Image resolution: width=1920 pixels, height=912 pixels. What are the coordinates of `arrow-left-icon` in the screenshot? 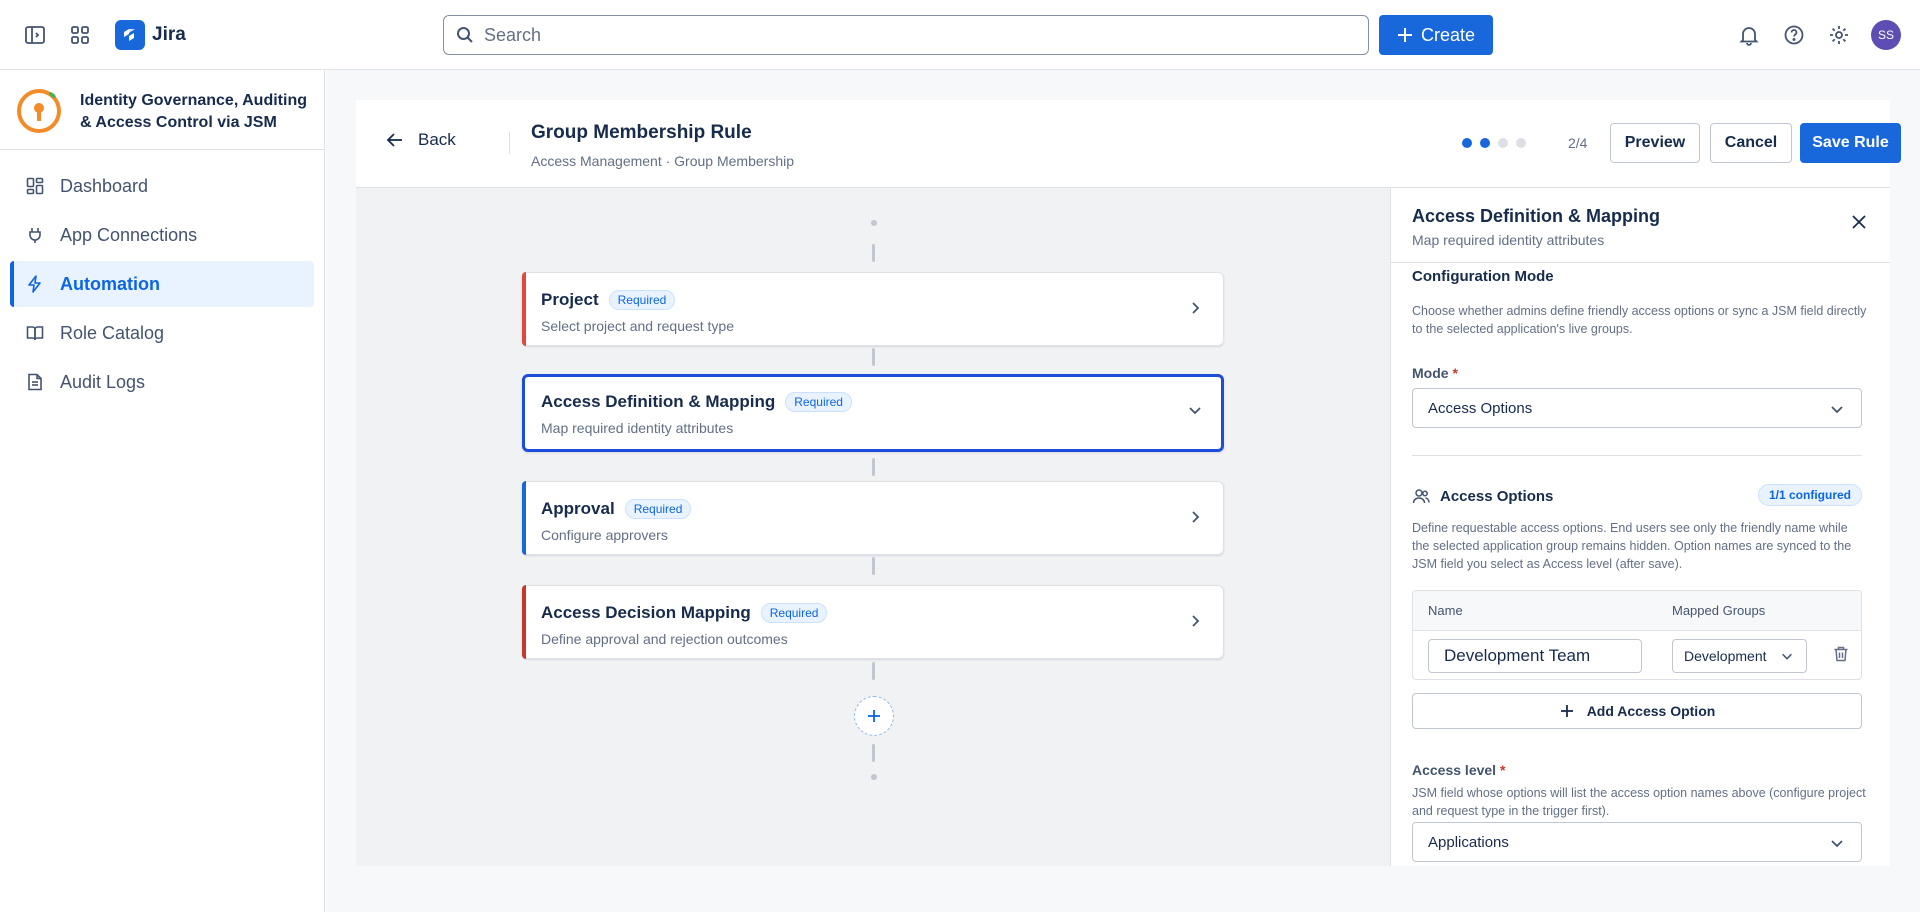 It's located at (395, 140).